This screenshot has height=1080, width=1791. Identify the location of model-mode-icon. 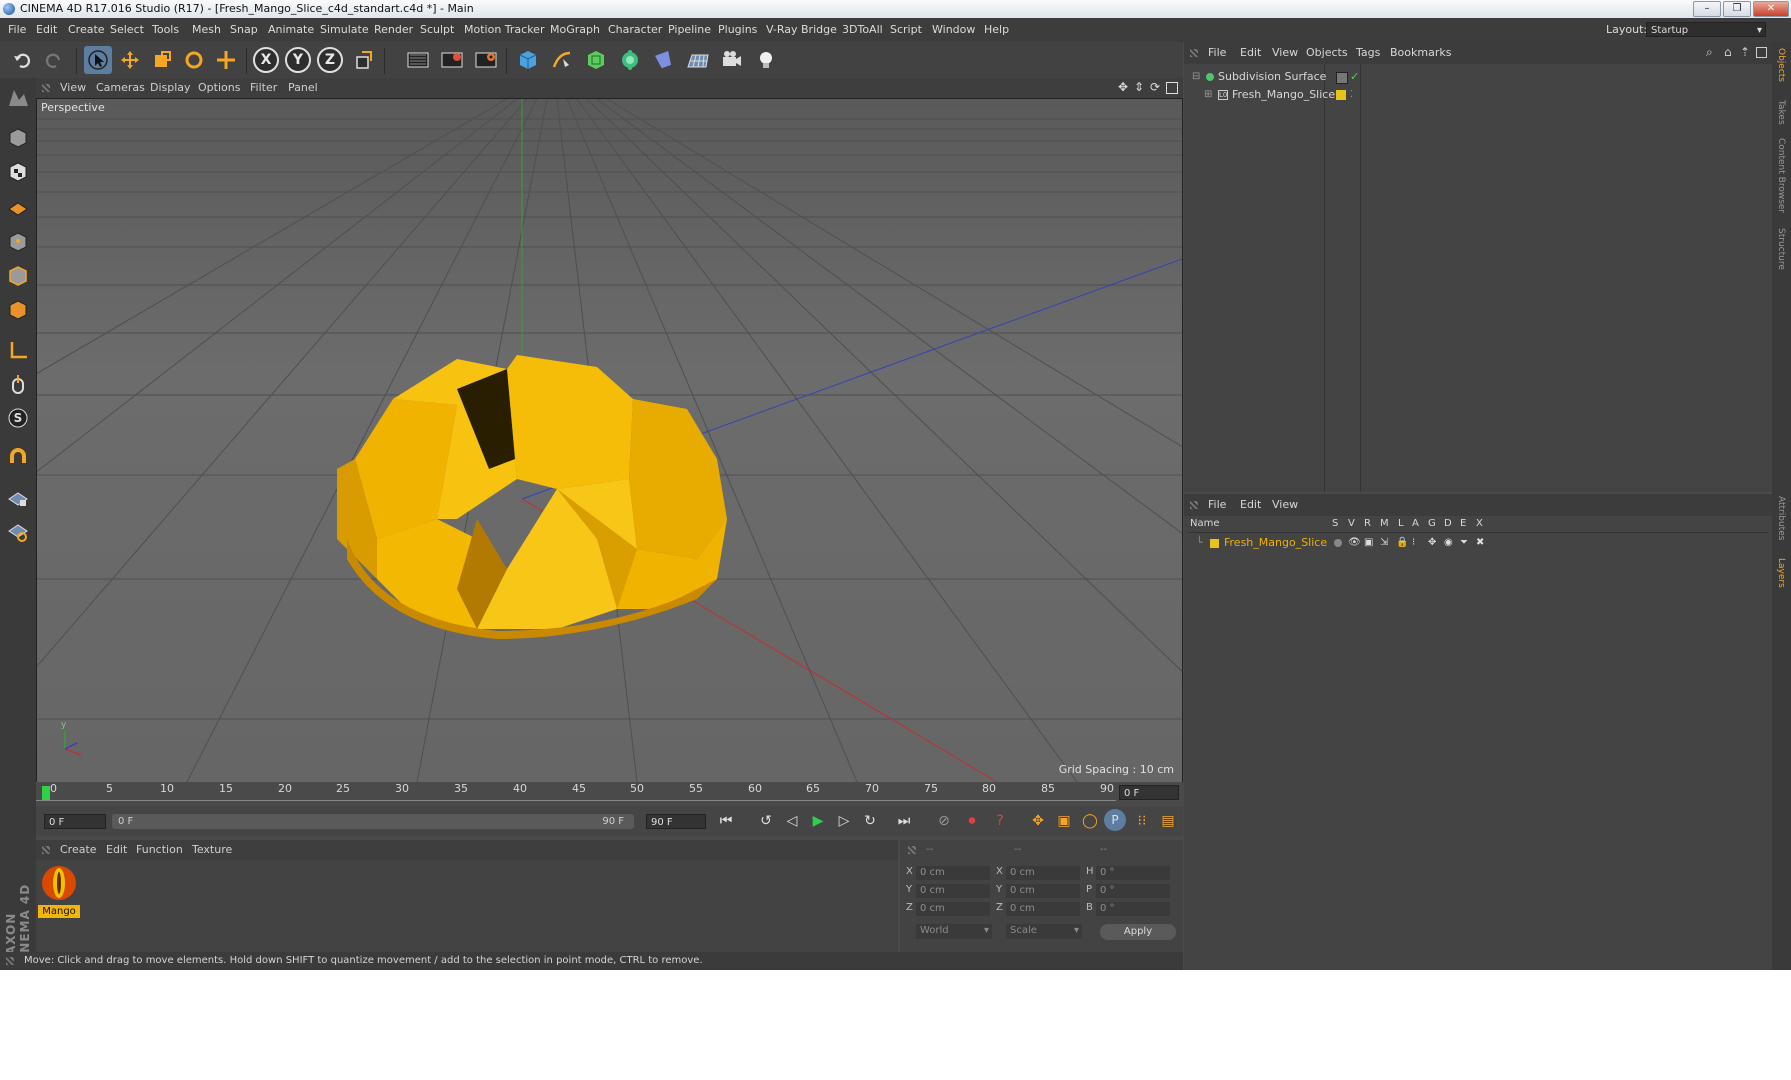
(18, 138).